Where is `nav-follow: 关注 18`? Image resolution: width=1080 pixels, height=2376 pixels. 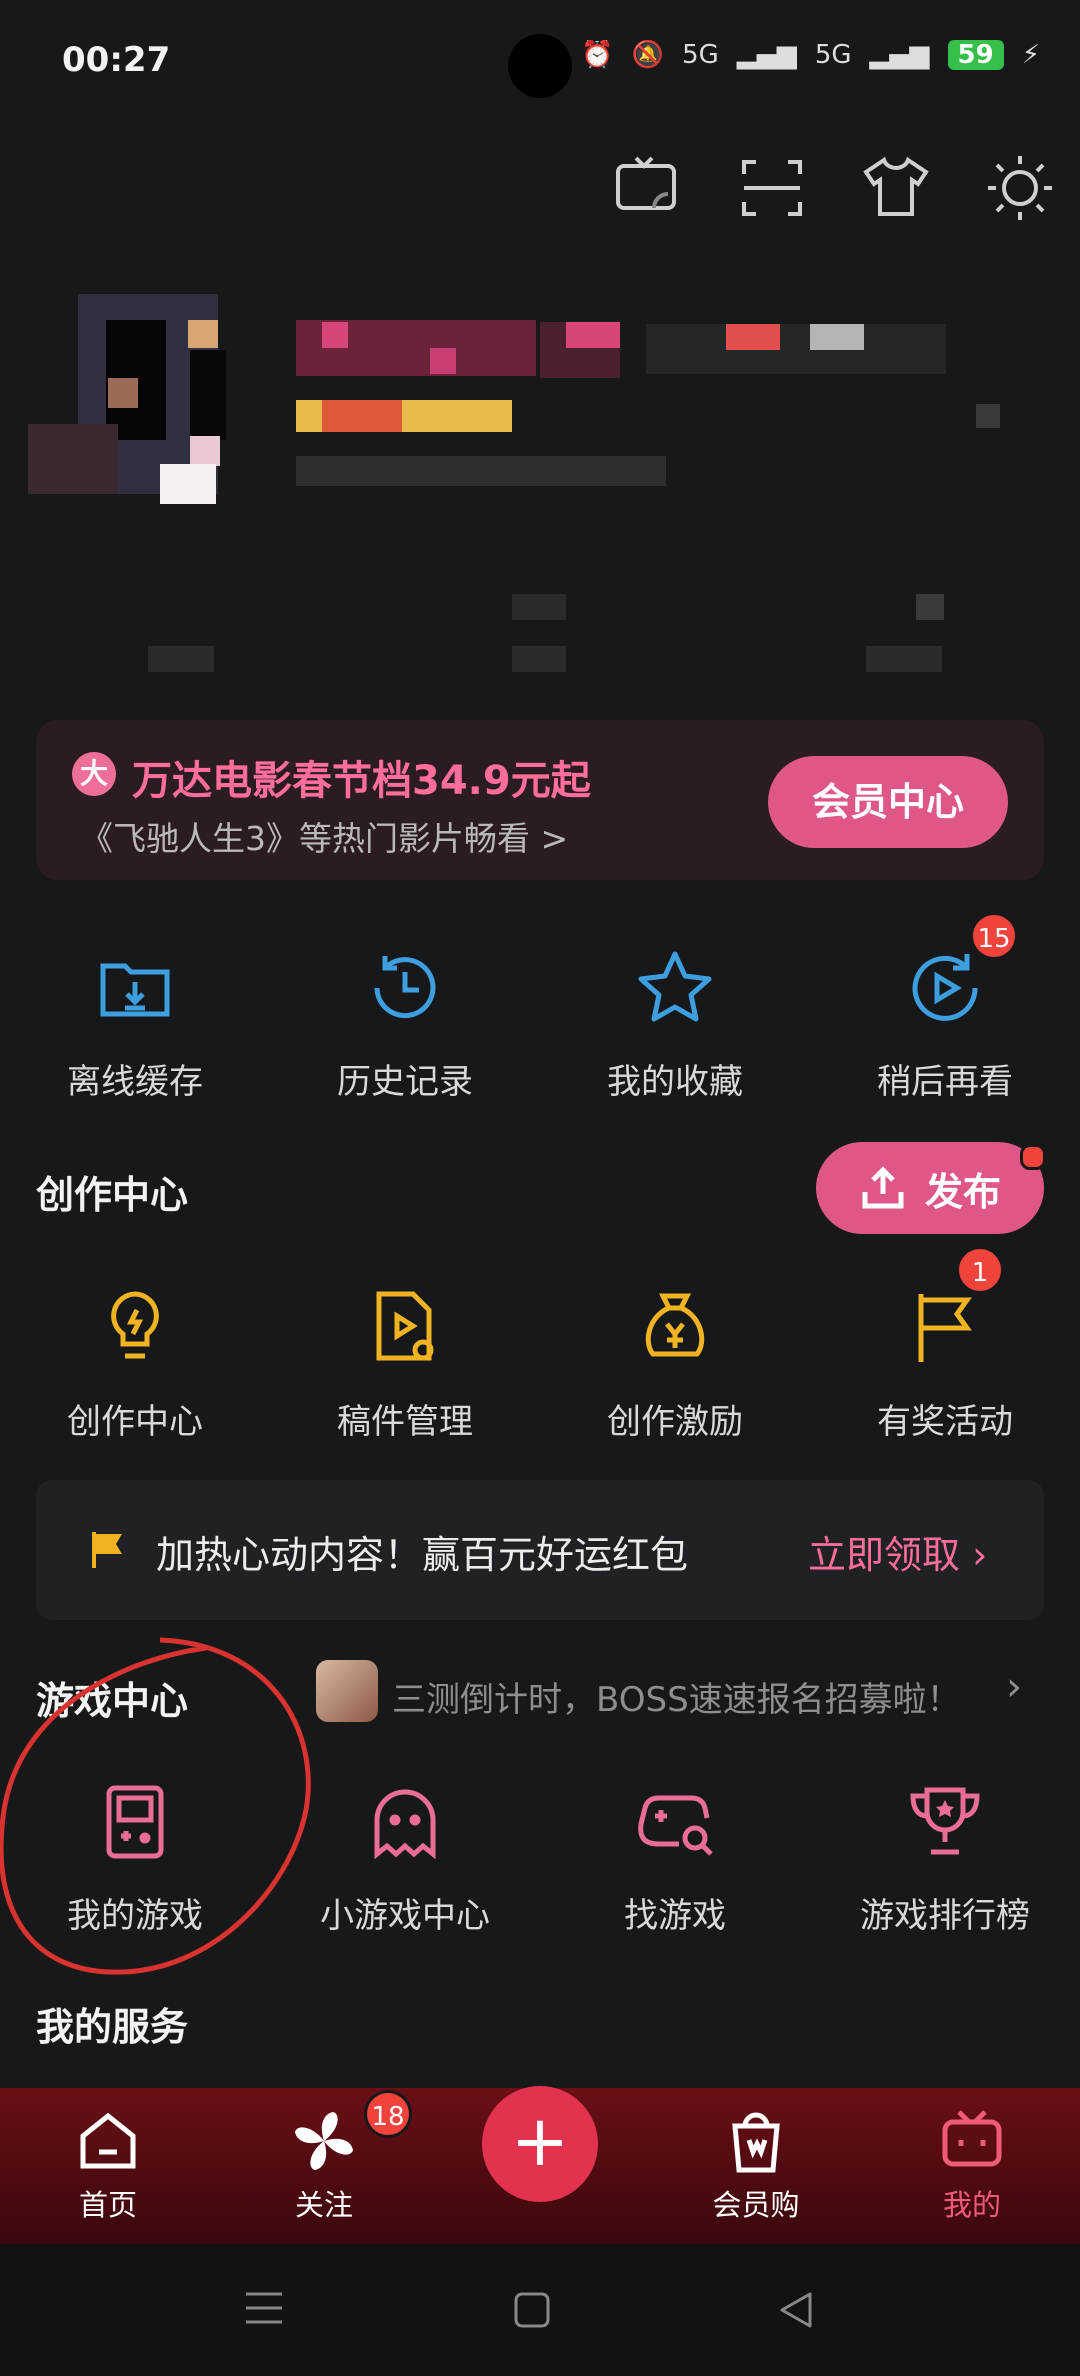 nav-follow: 关注 18 is located at coordinates (333, 2157).